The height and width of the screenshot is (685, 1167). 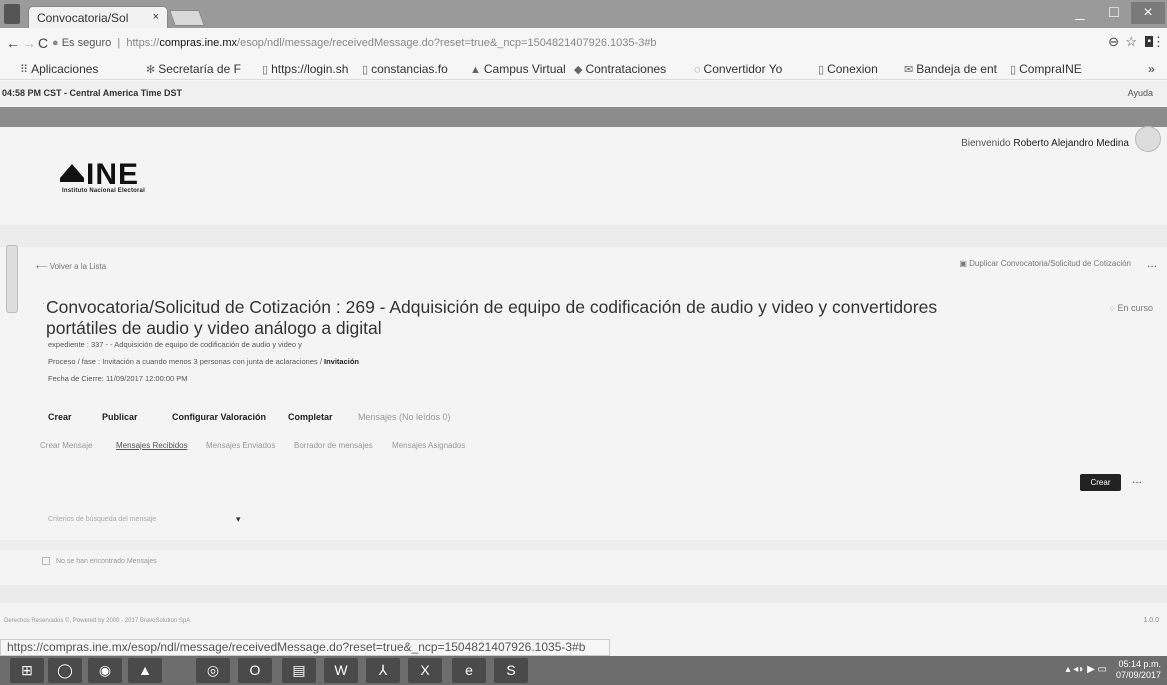 I want to click on tab-close-icon: ×, so click(x=156, y=17).